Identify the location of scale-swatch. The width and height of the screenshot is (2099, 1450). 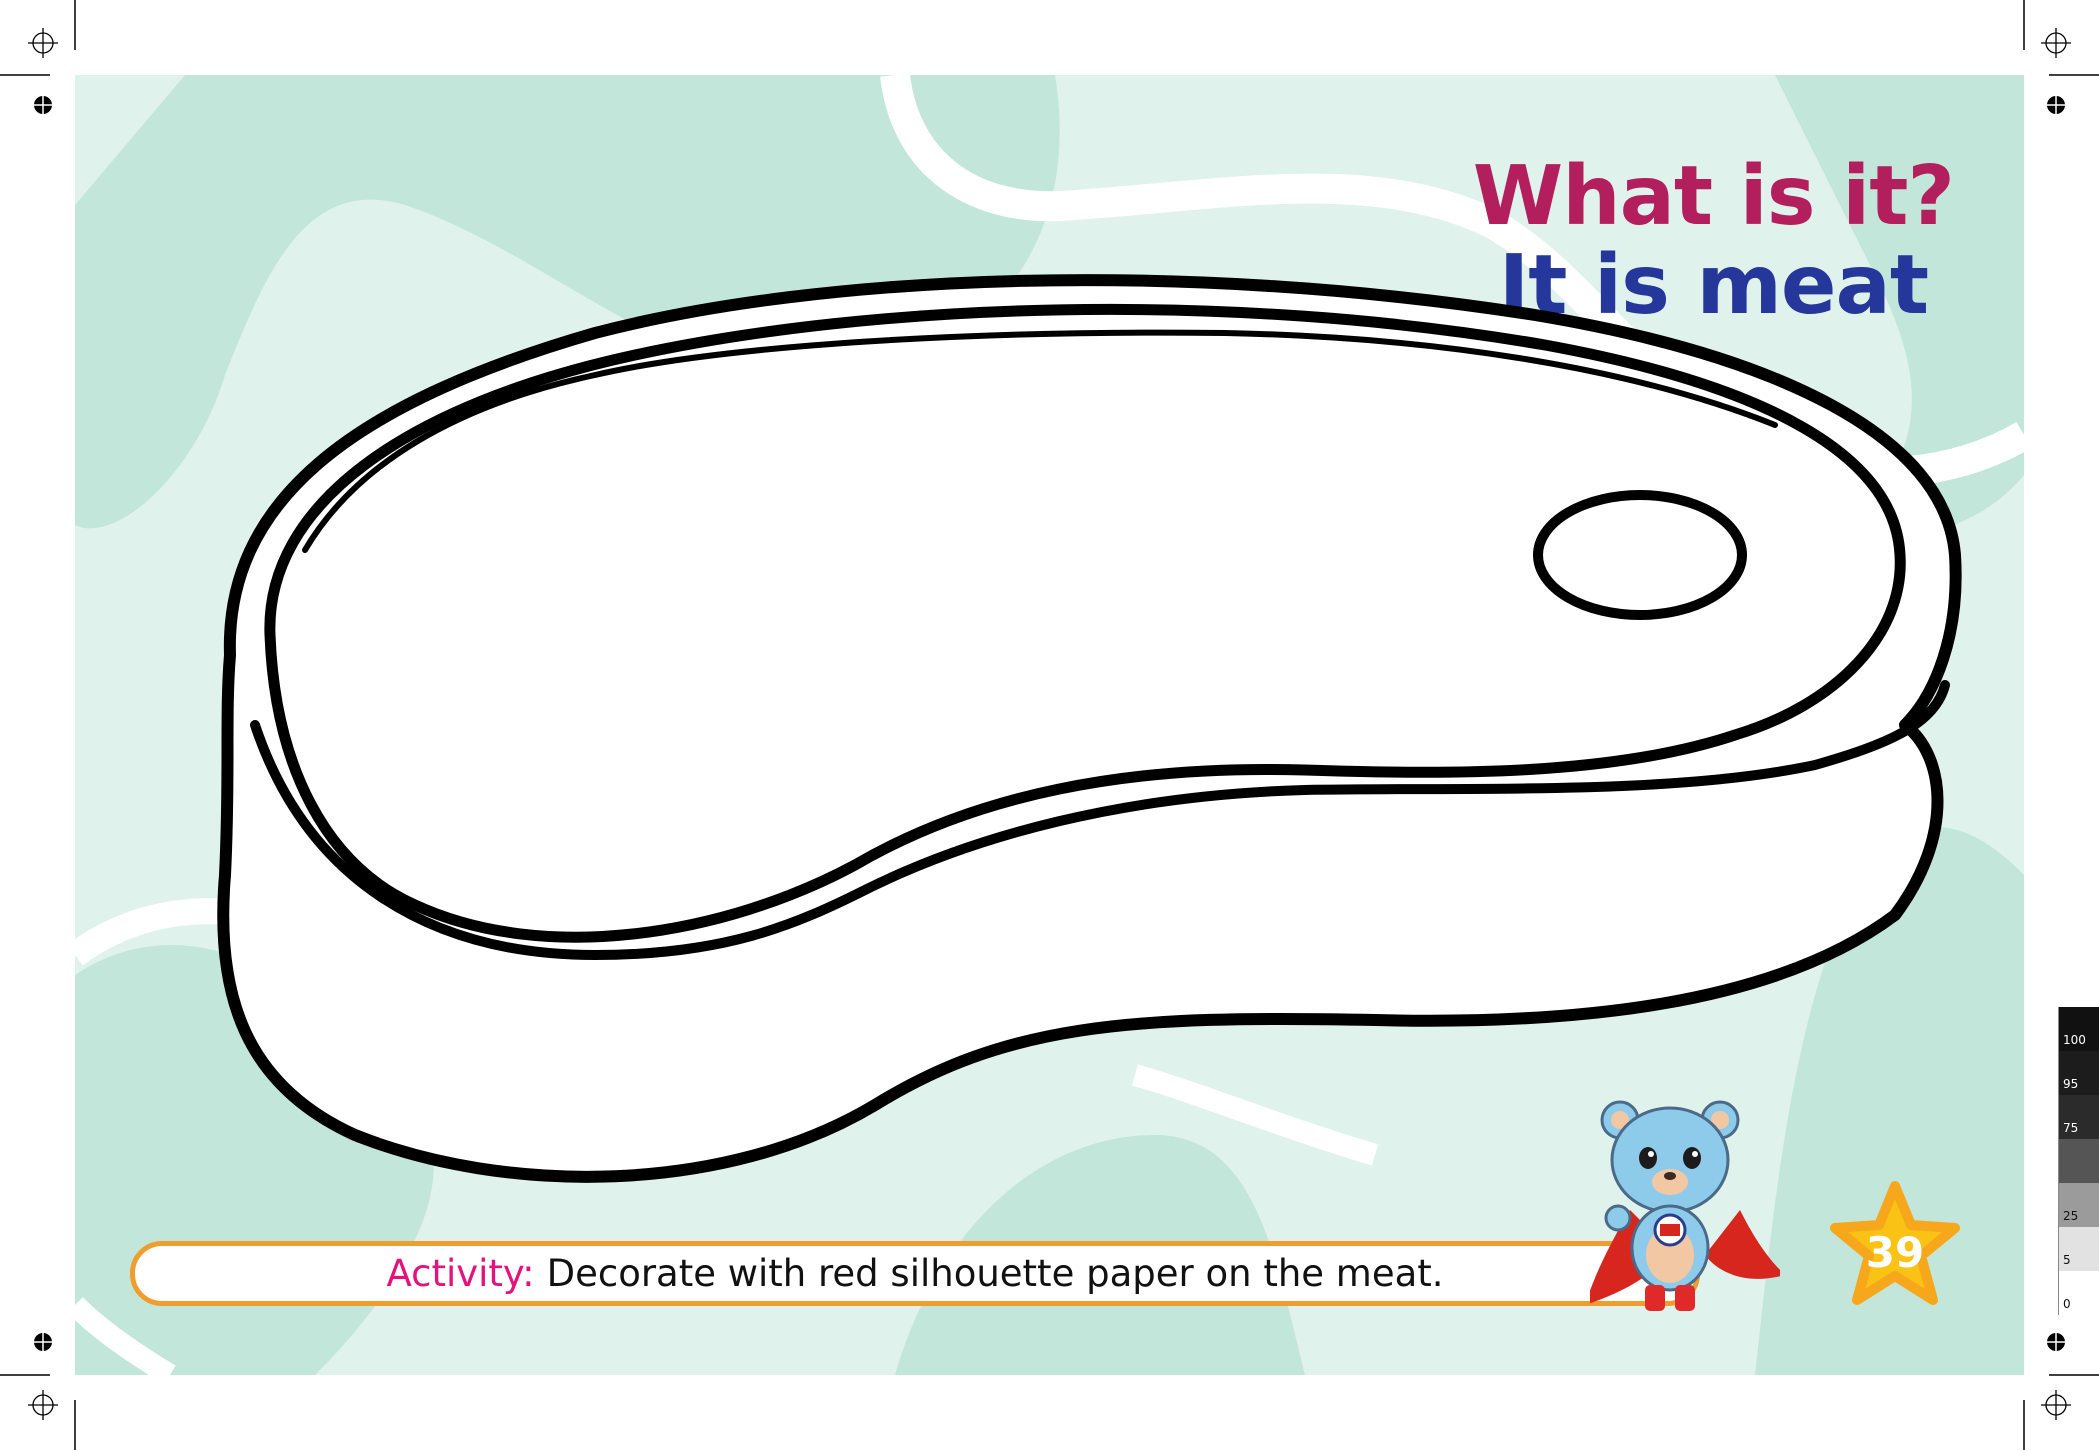
(2078, 1161).